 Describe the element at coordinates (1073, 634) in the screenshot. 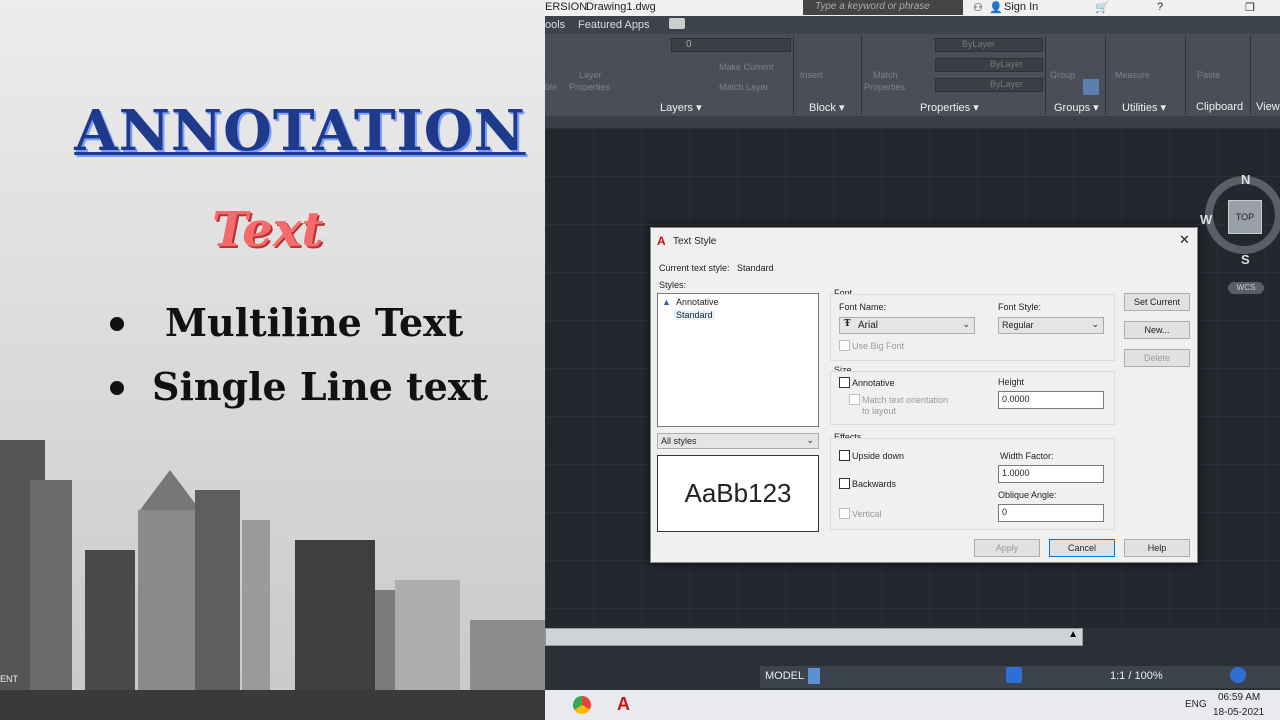

I see `command-history-arrow-icon: ▲` at that location.